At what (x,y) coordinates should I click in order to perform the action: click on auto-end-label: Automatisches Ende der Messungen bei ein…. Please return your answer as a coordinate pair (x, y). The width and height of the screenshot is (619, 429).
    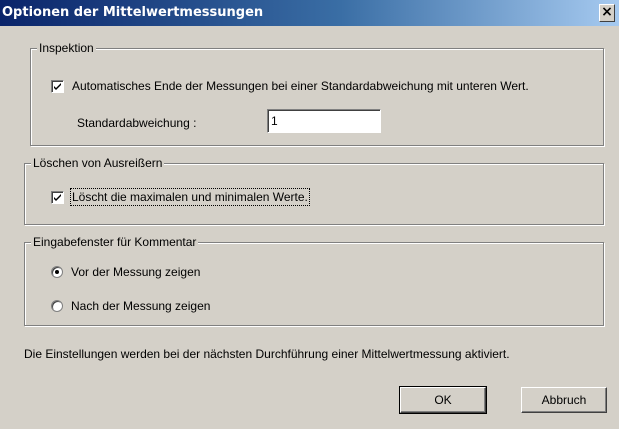
    Looking at the image, I should click on (300, 86).